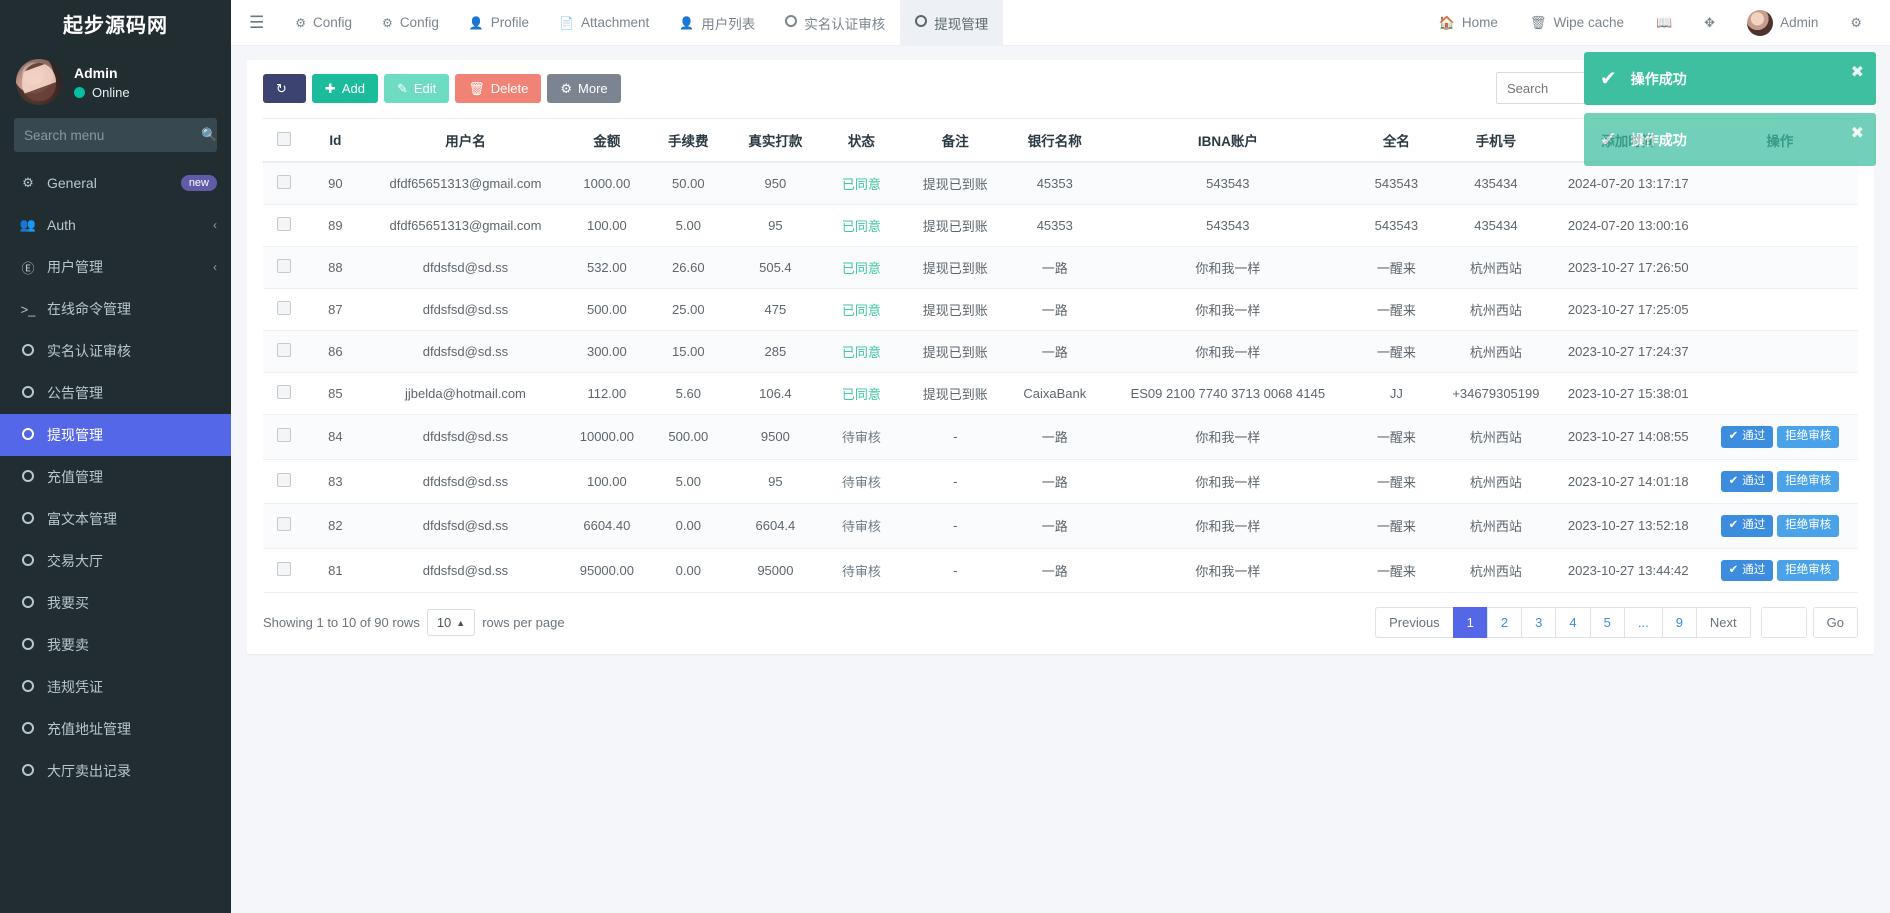 This screenshot has width=1890, height=913. What do you see at coordinates (1607, 622) in the screenshot?
I see `page-5: 5` at bounding box center [1607, 622].